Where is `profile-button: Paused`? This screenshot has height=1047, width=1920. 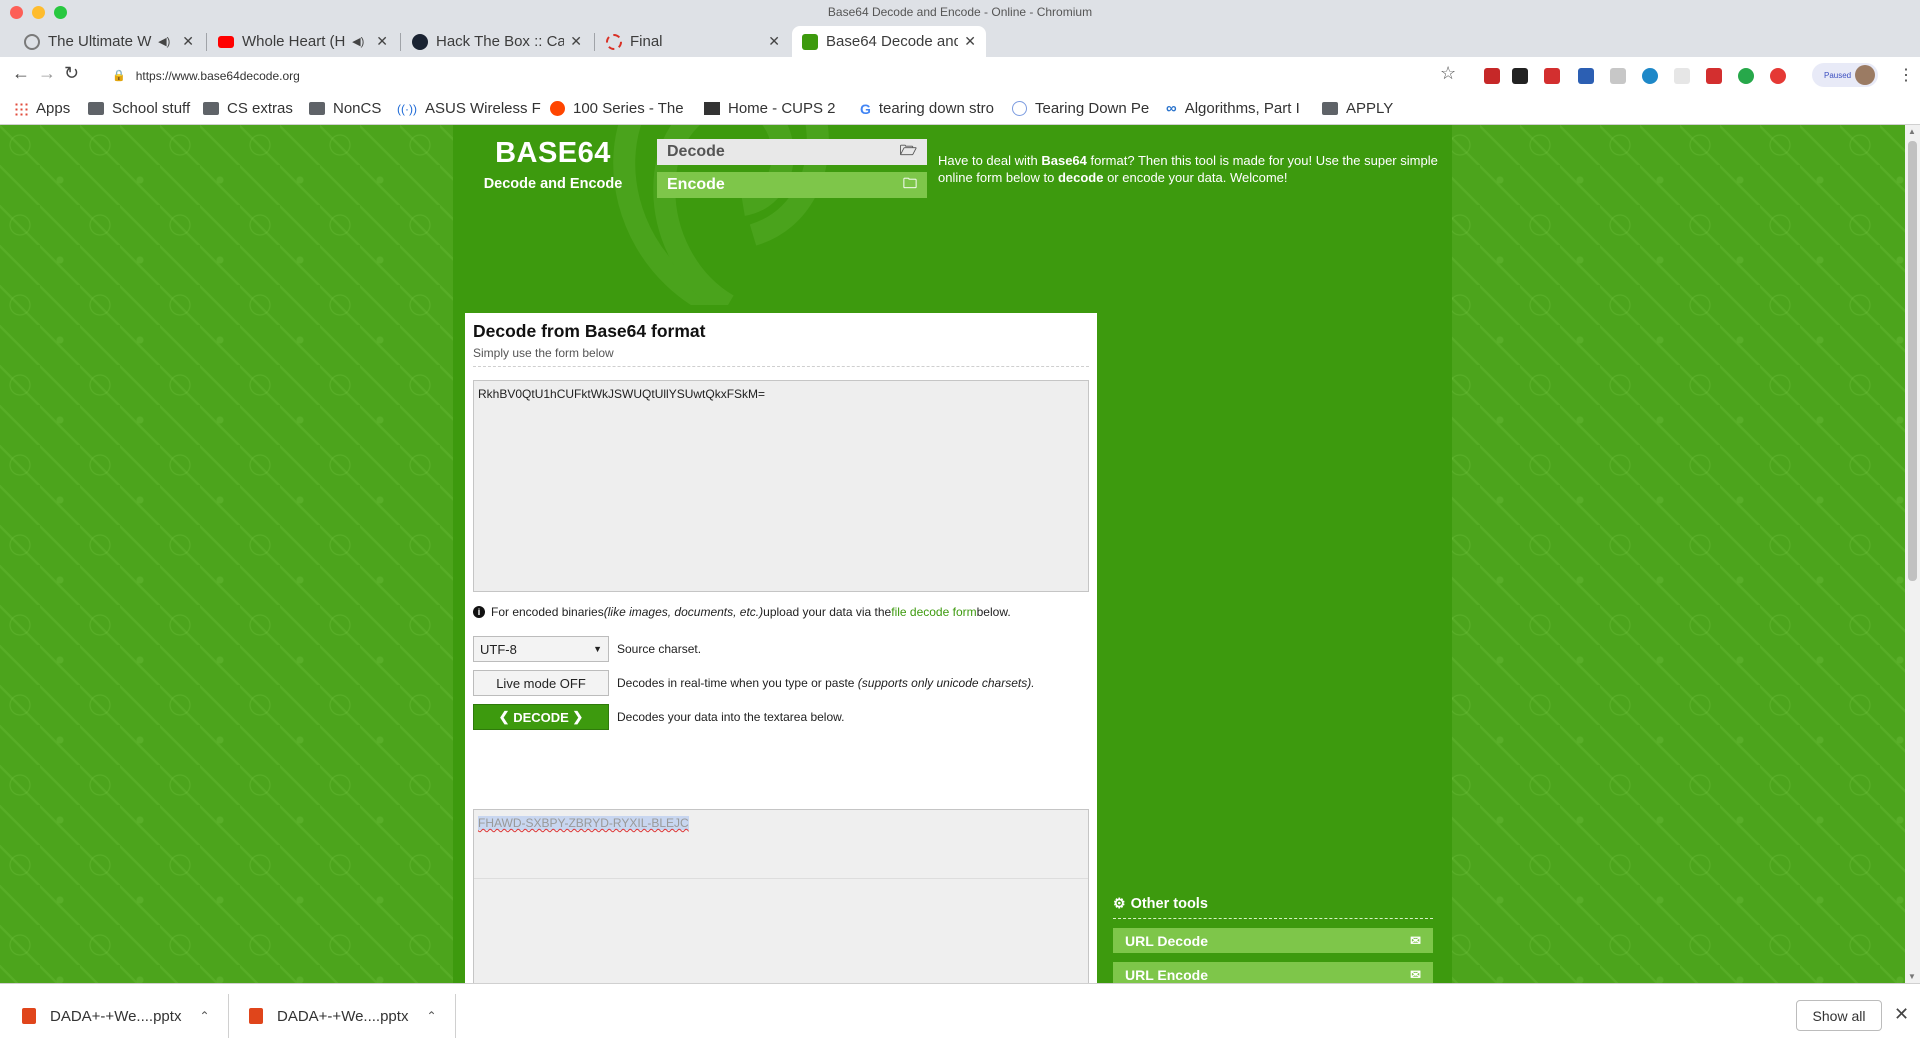 profile-button: Paused is located at coordinates (1845, 75).